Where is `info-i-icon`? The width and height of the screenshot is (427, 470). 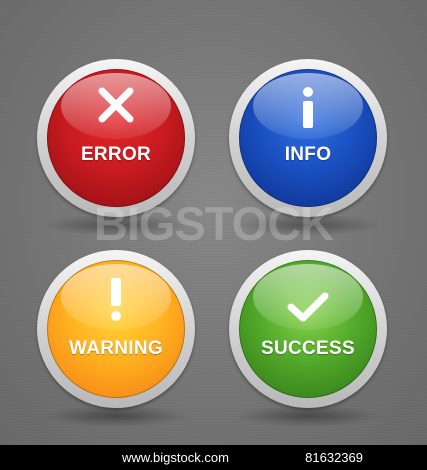 info-i-icon is located at coordinates (308, 110).